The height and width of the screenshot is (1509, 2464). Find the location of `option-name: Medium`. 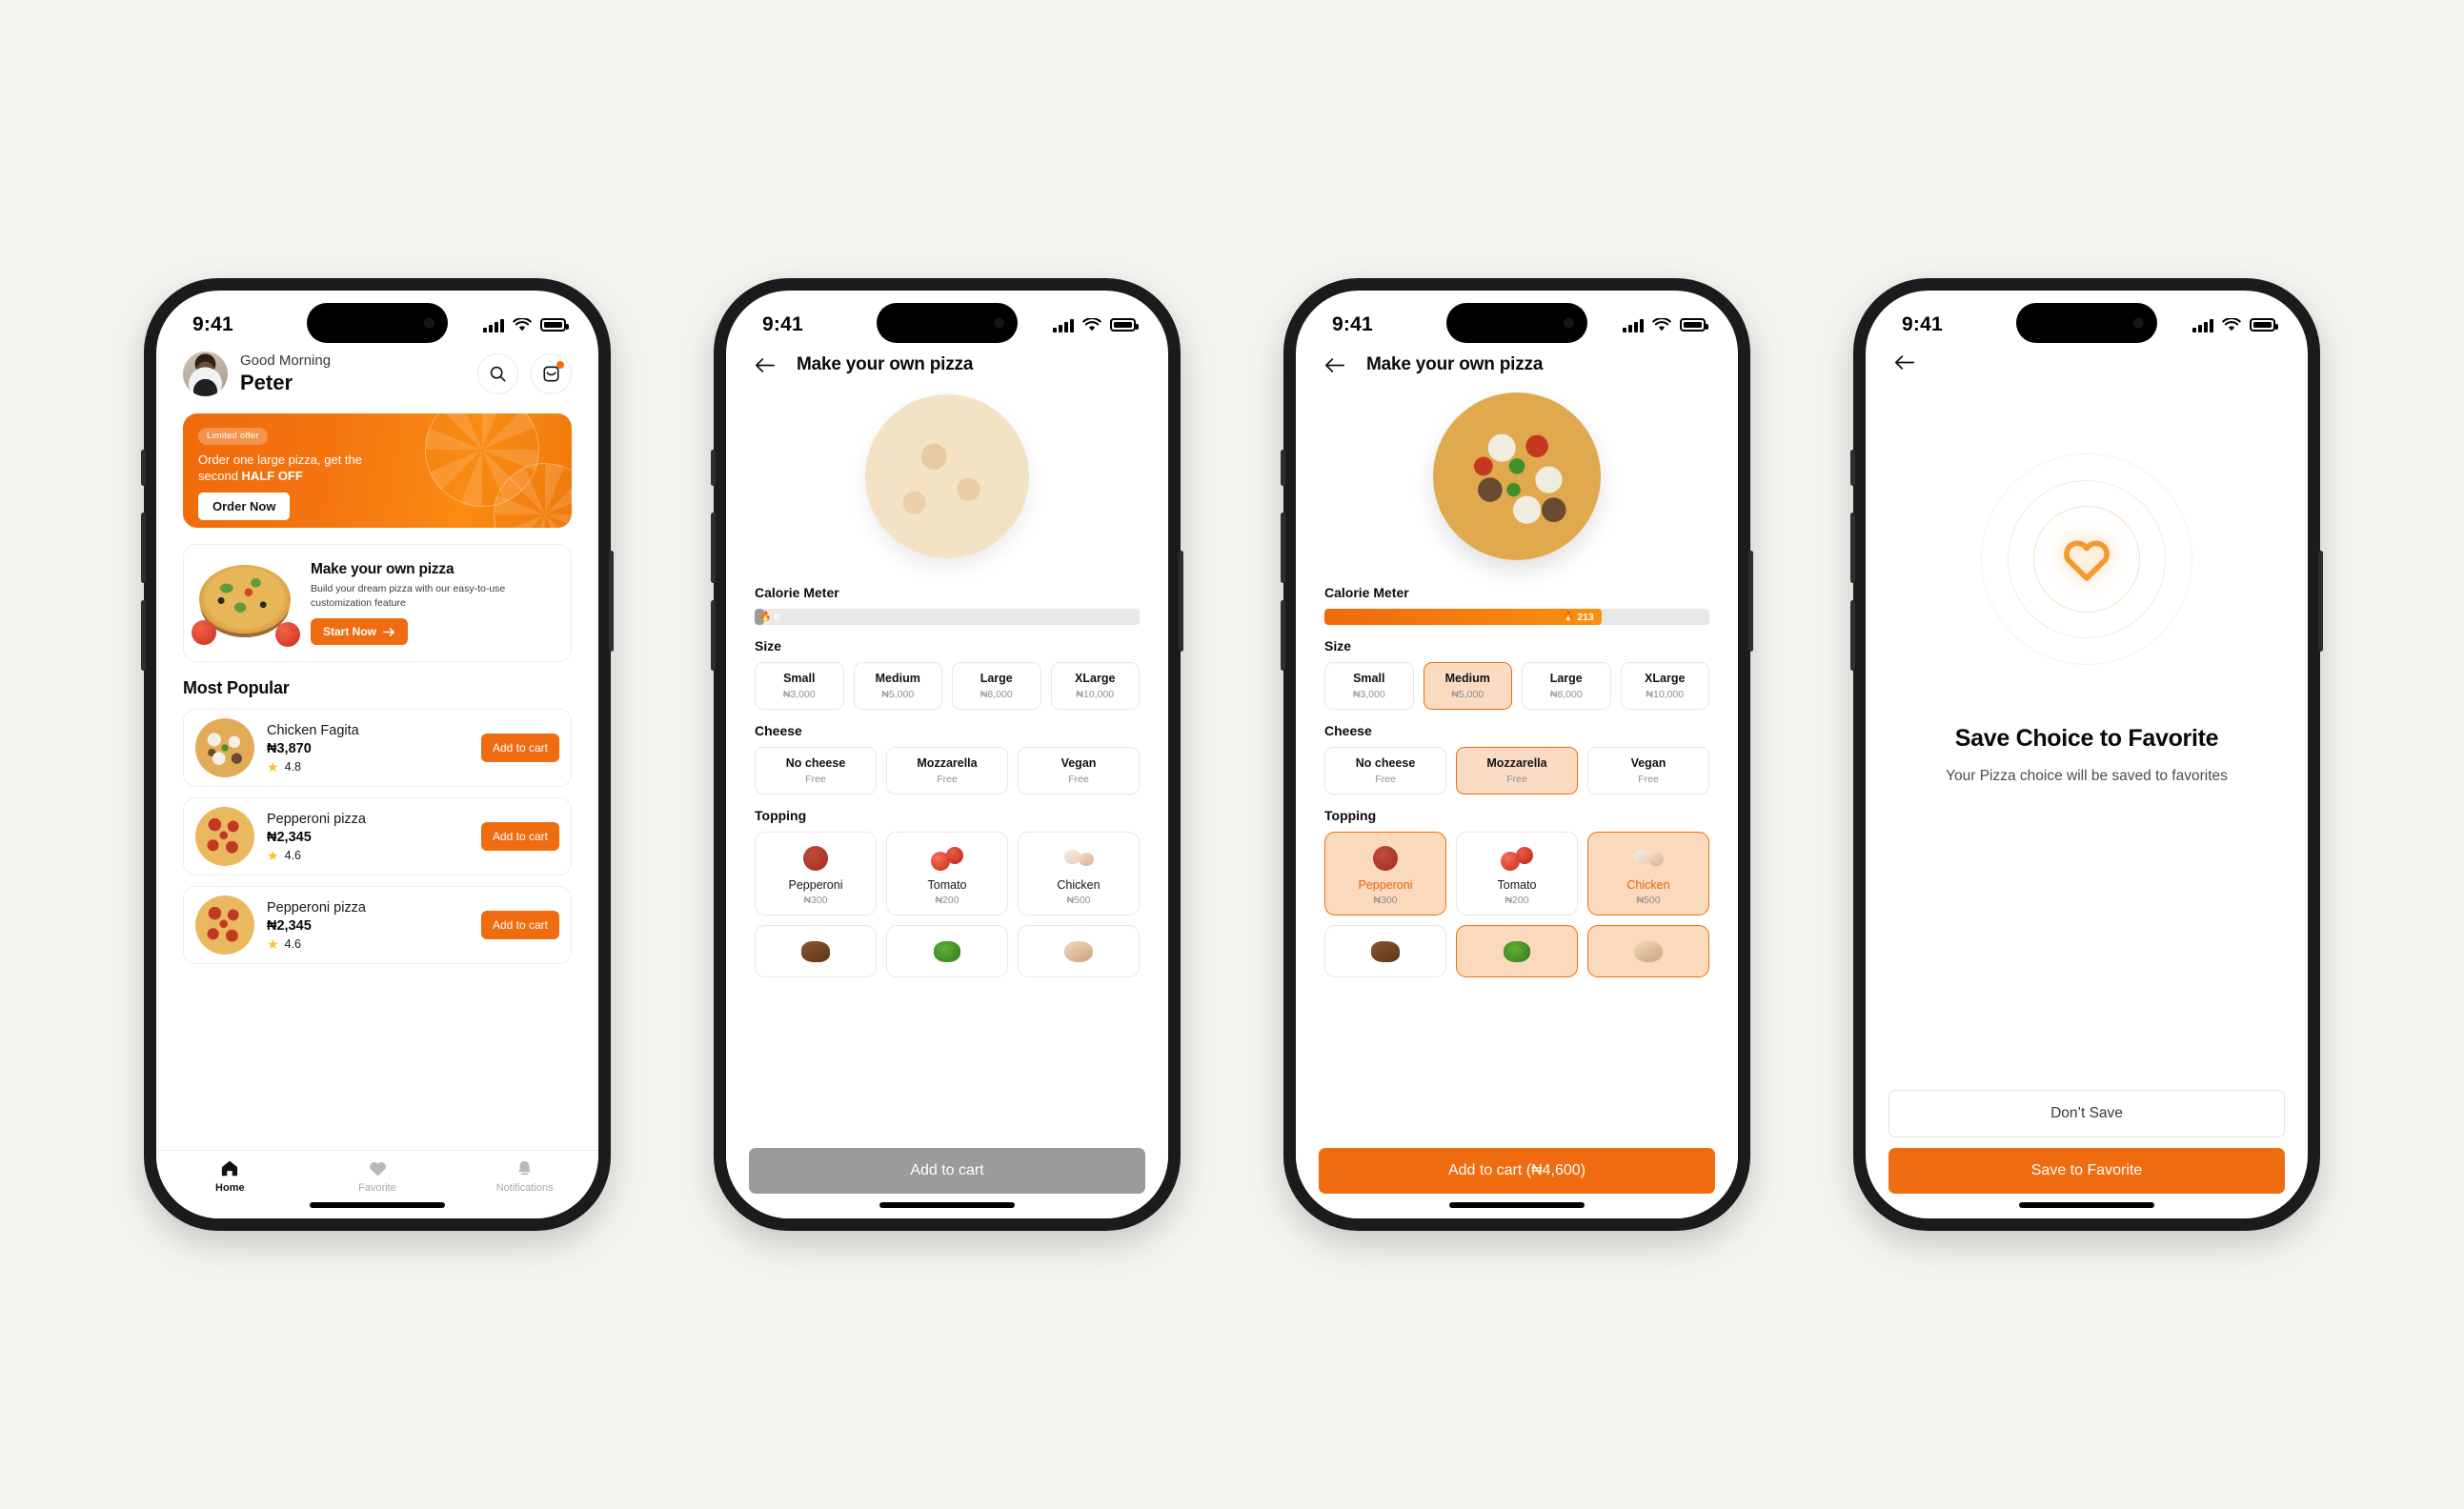

option-name: Medium is located at coordinates (1467, 678).